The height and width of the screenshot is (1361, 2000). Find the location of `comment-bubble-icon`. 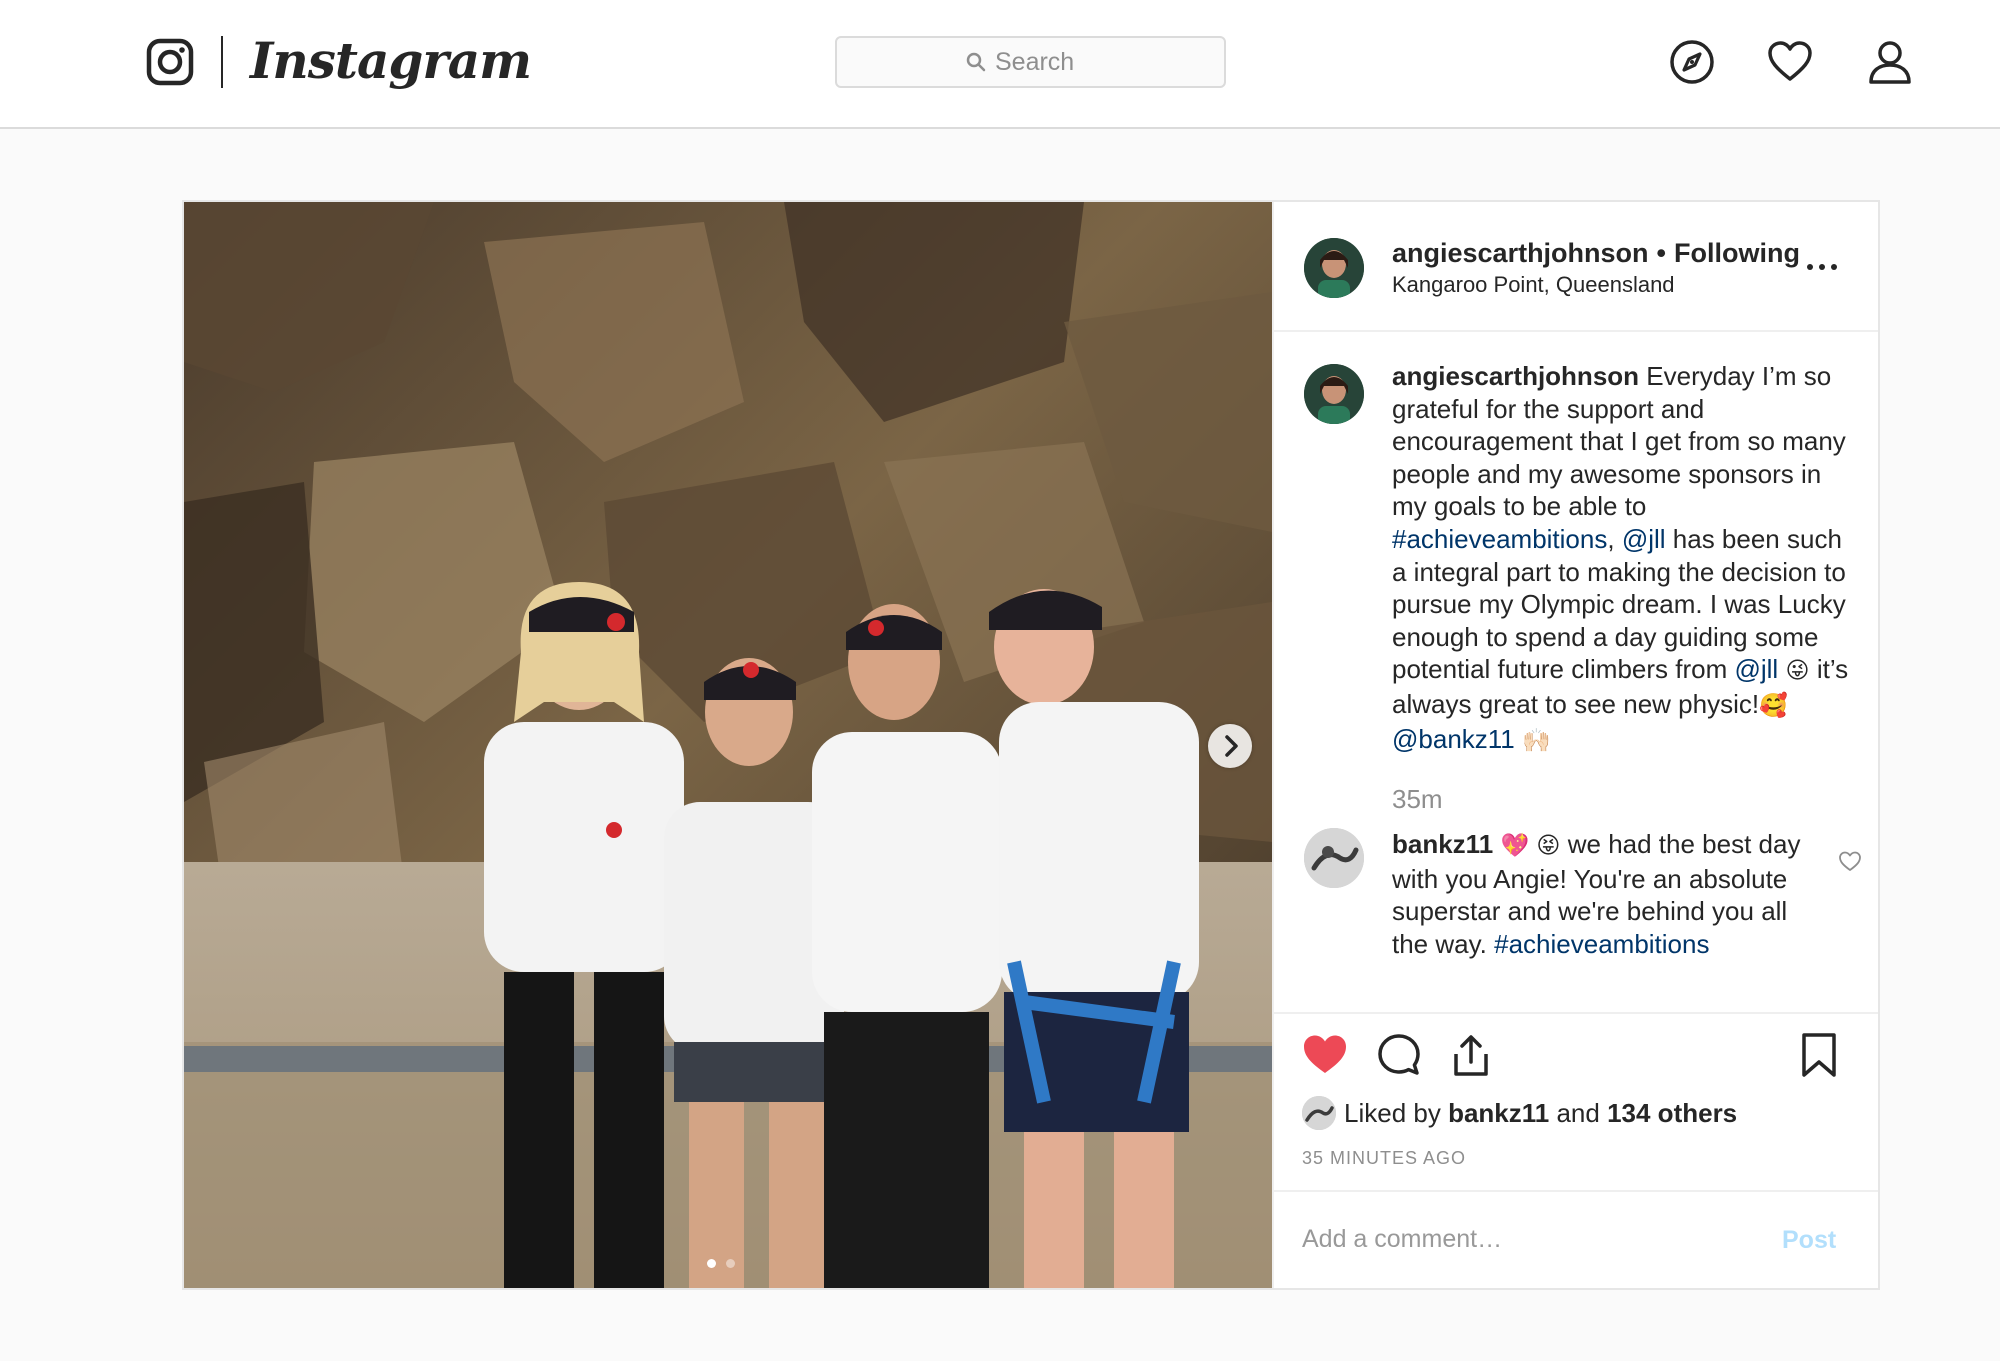

comment-bubble-icon is located at coordinates (1399, 1055).